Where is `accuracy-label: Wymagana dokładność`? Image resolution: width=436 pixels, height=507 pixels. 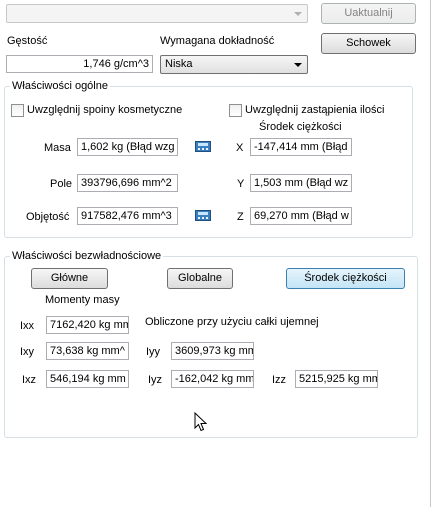
accuracy-label: Wymagana dokładność is located at coordinates (217, 41).